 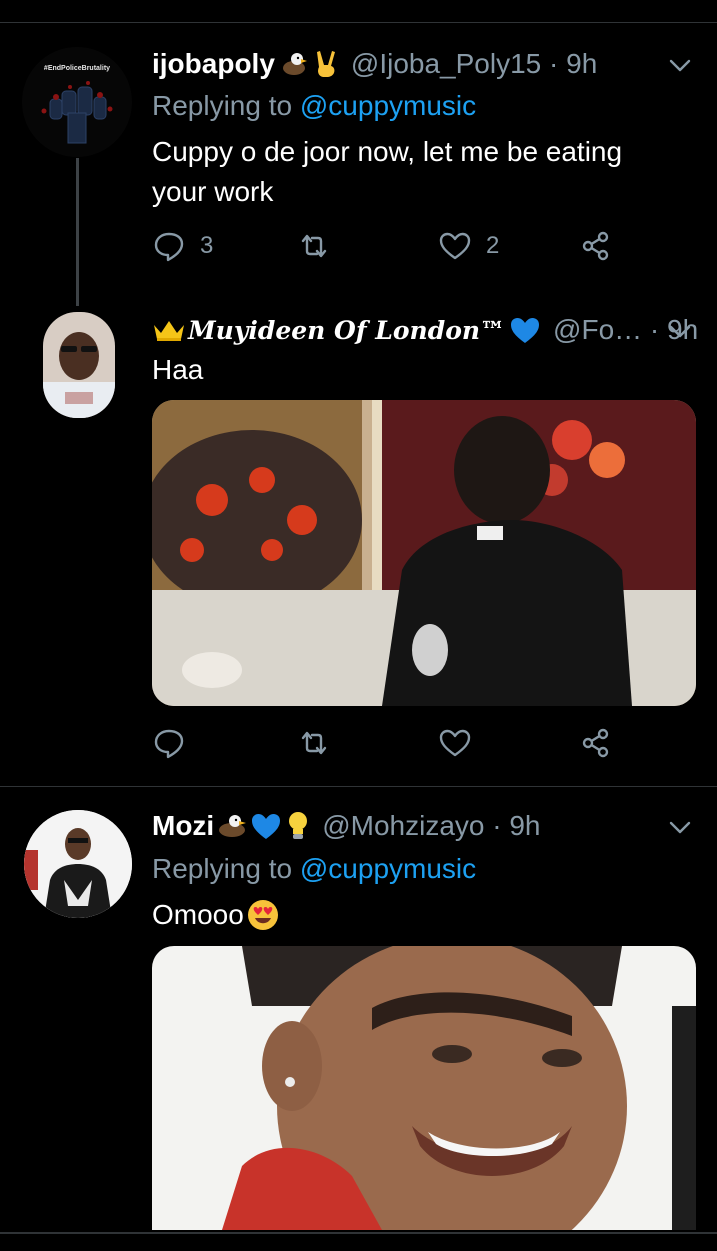 I want to click on display-name: ijobapoly, so click(x=213, y=64).